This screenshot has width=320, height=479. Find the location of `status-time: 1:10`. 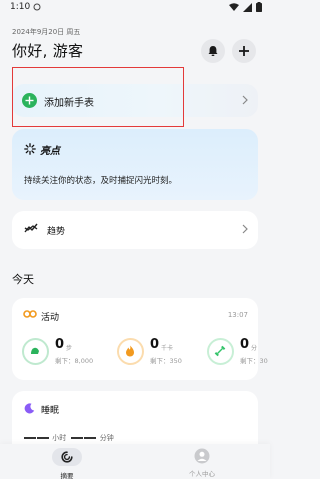

status-time: 1:10 is located at coordinates (20, 7).